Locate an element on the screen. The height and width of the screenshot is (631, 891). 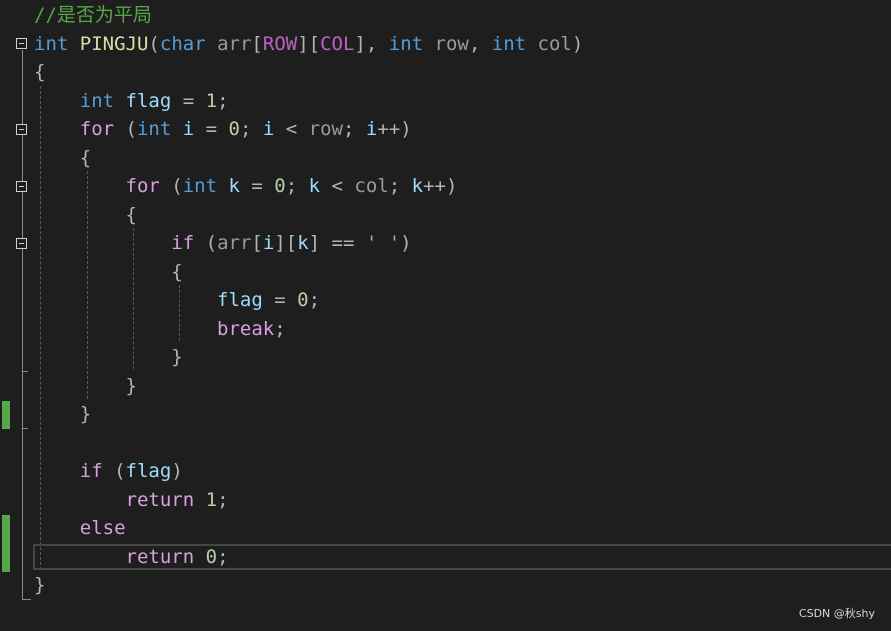
code-token: //是否为平局 is located at coordinates (93, 15).